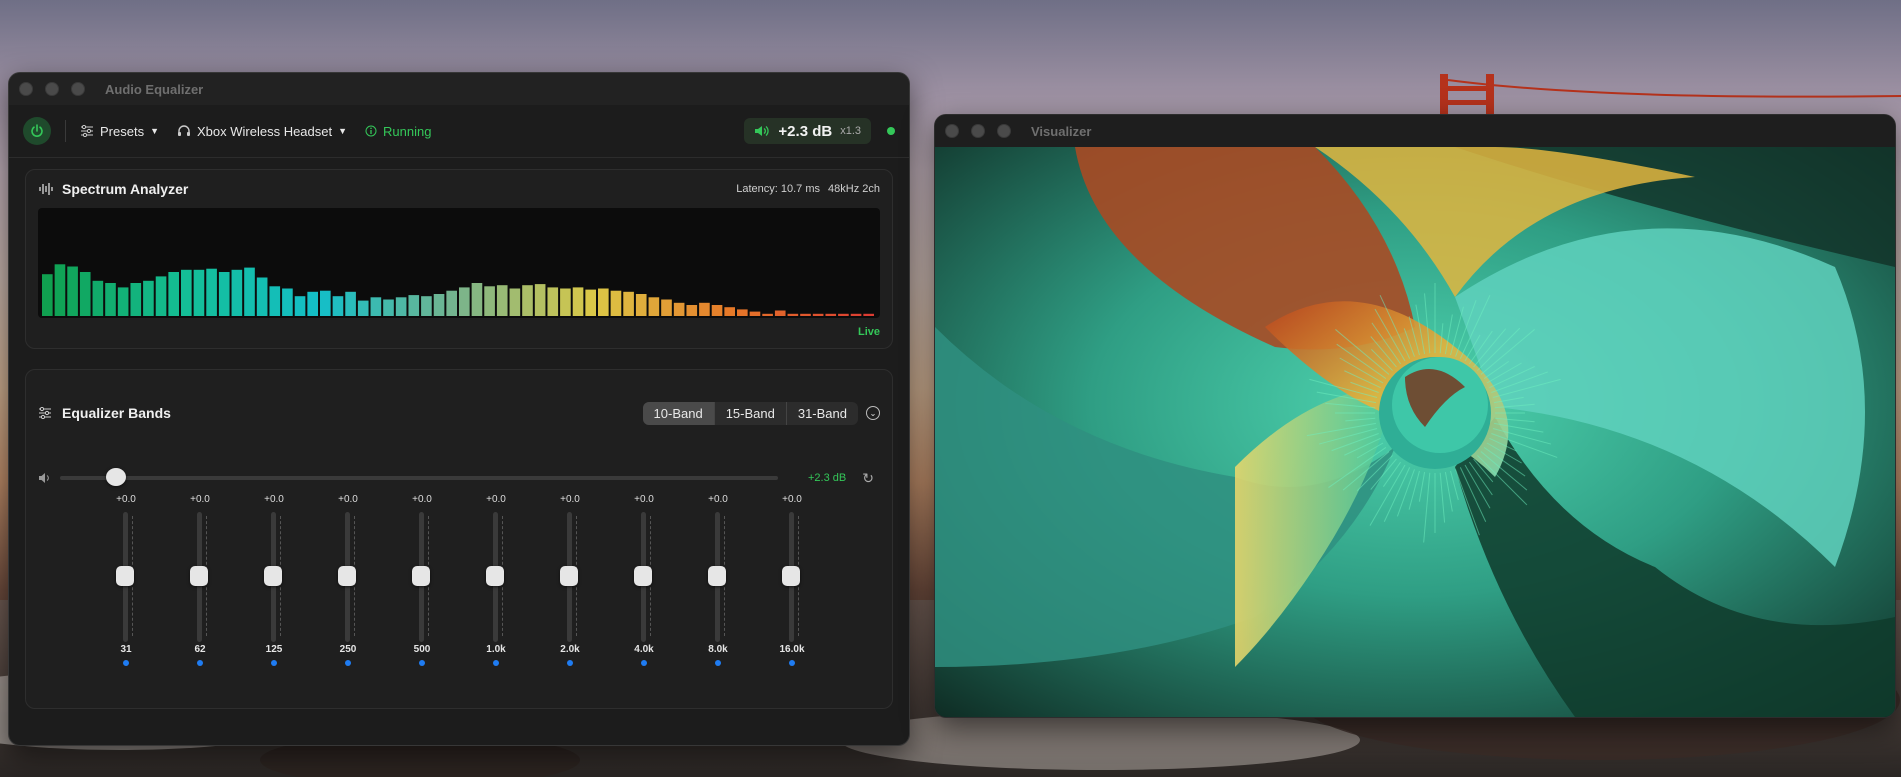  What do you see at coordinates (644, 649) in the screenshot?
I see `band-frequency-label: 4.0k` at bounding box center [644, 649].